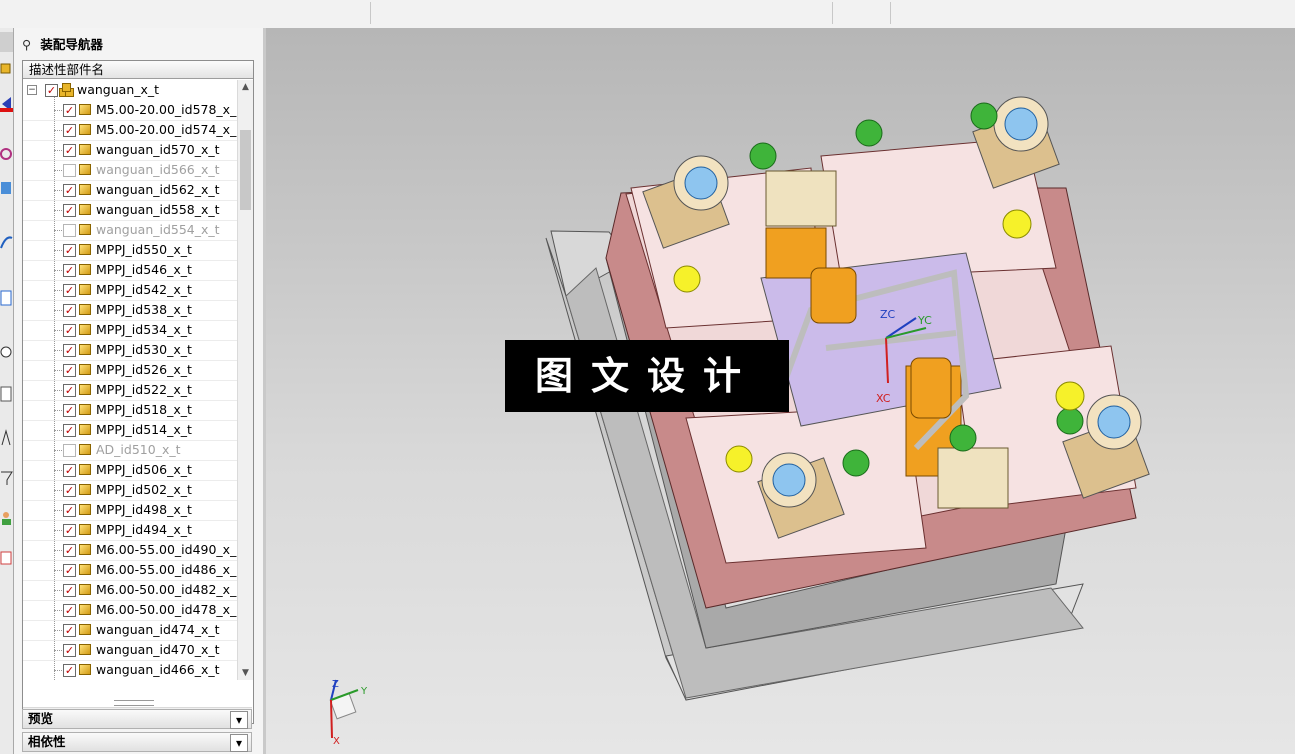  What do you see at coordinates (130, 570) in the screenshot?
I see `tree-row: ✓ M6.00-55.00_id486_x_` at bounding box center [130, 570].